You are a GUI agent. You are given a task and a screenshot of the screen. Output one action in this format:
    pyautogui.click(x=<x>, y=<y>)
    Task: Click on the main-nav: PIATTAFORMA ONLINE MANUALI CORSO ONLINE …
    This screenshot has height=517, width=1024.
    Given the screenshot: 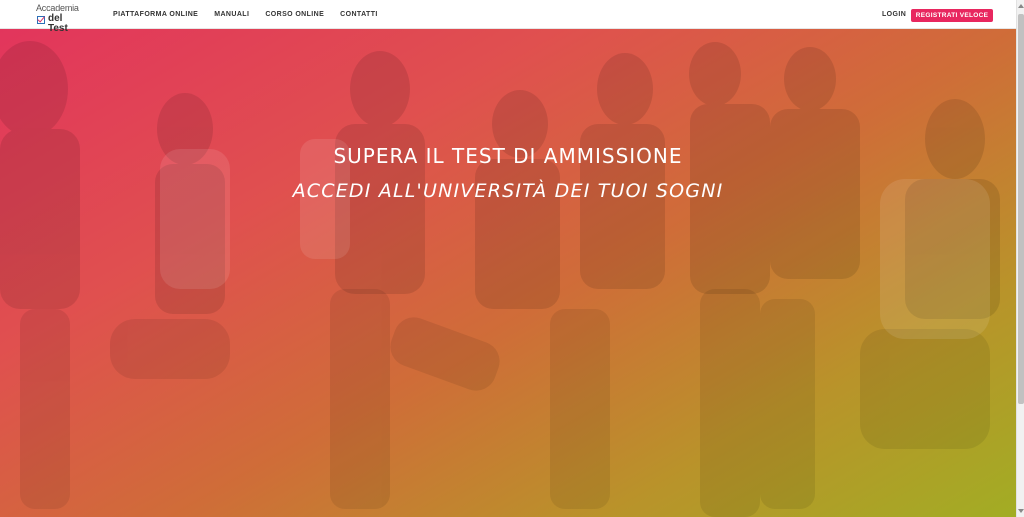 What is the action you would take?
    pyautogui.click(x=245, y=14)
    